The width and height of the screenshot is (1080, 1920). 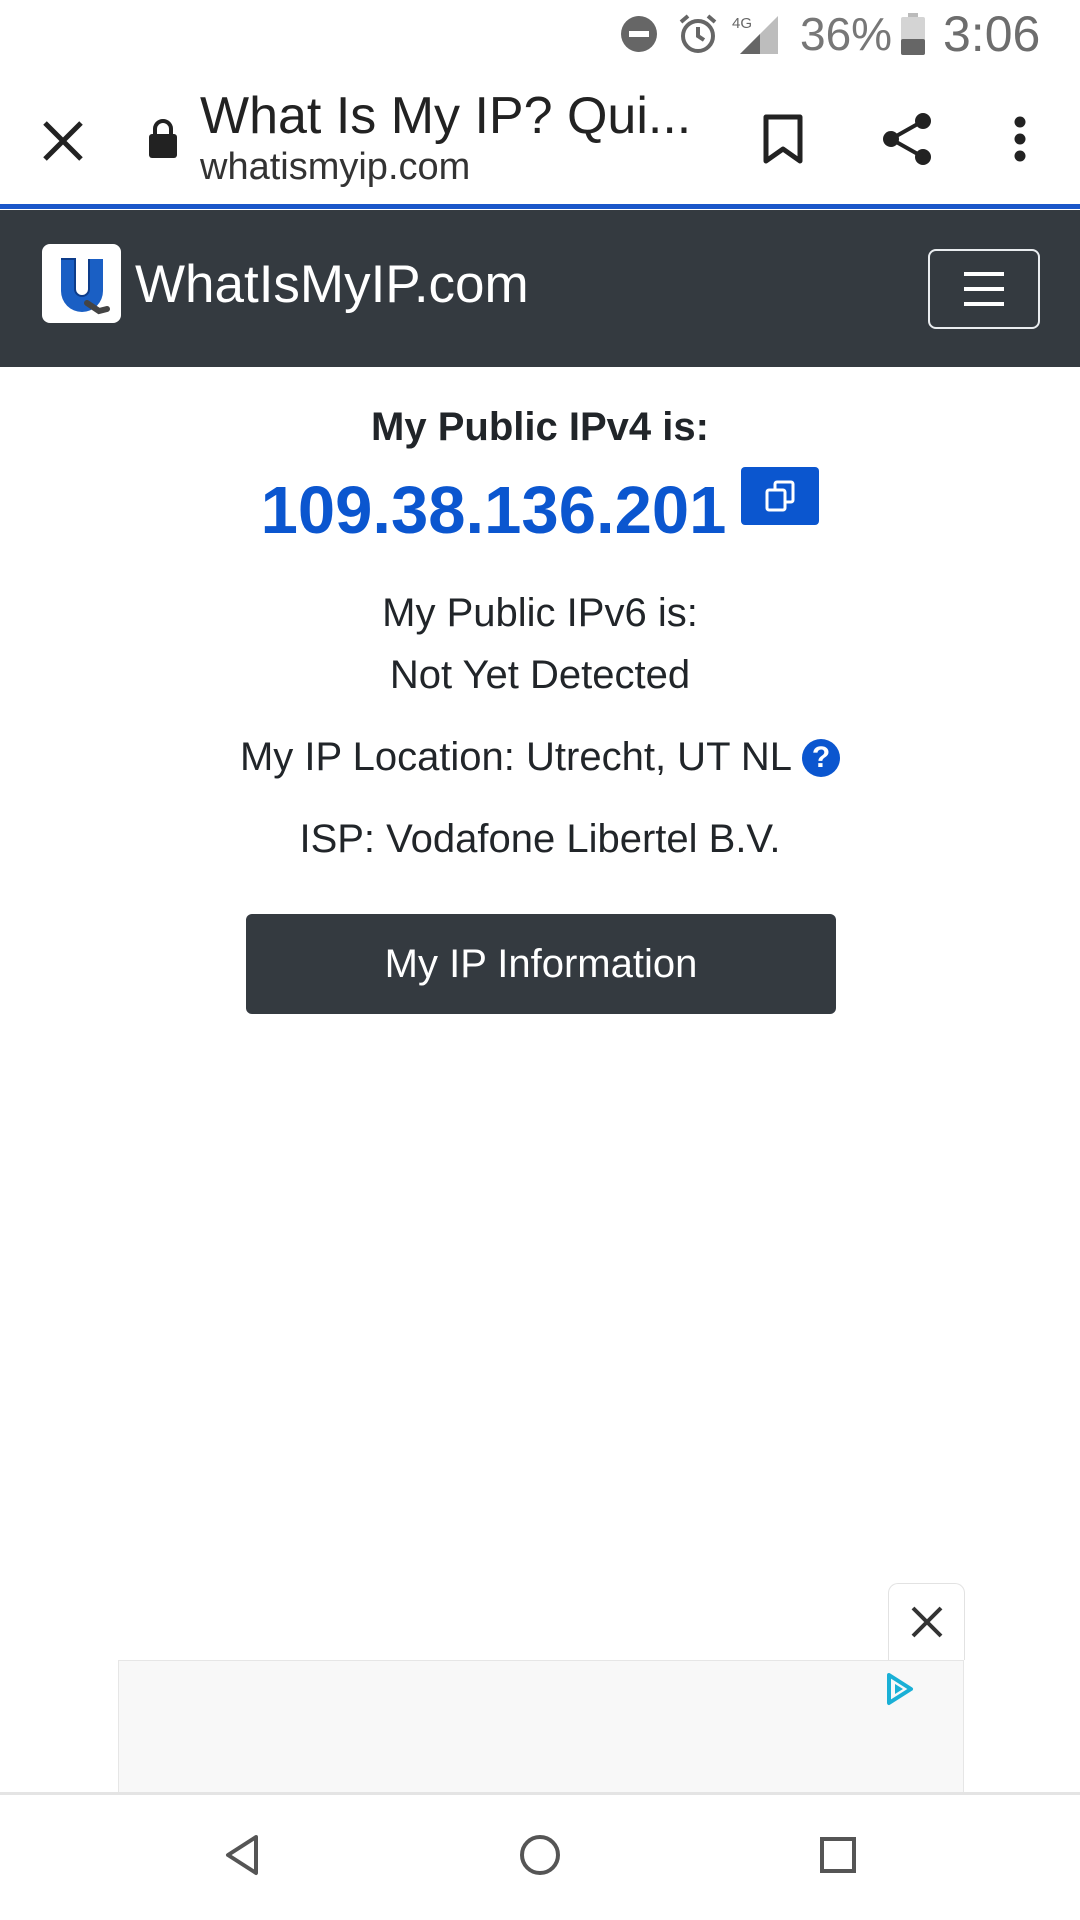 What do you see at coordinates (698, 34) in the screenshot?
I see `alarm-icon` at bounding box center [698, 34].